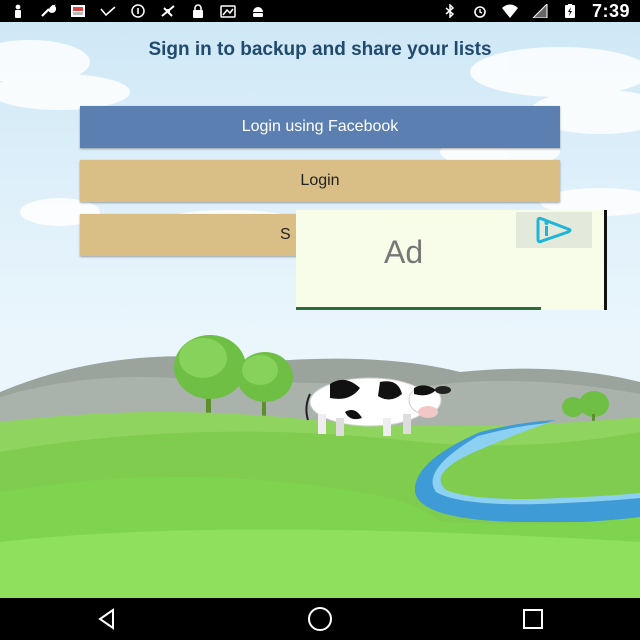  I want to click on signal-icon, so click(540, 11).